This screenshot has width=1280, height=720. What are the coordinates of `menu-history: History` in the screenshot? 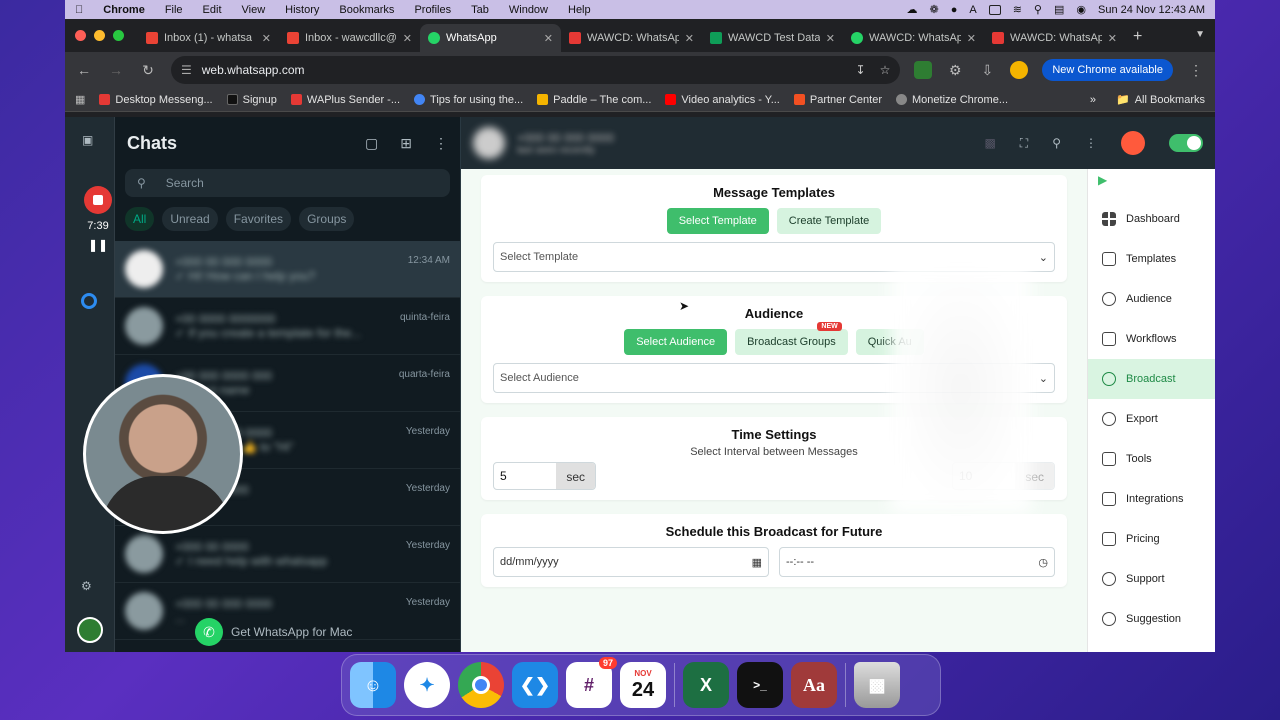 It's located at (302, 10).